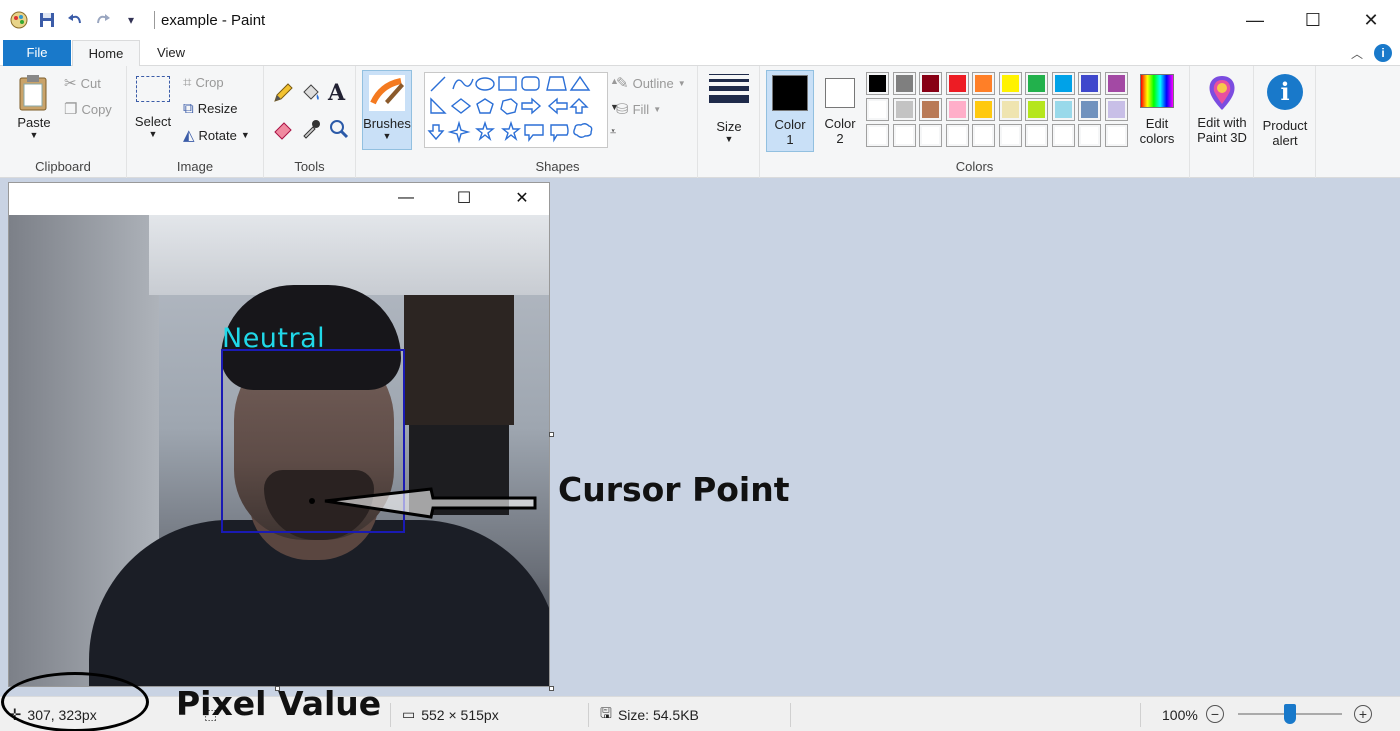 This screenshot has height=731, width=1400. Describe the element at coordinates (1371, 20) in the screenshot. I see `close-button: ✕` at that location.